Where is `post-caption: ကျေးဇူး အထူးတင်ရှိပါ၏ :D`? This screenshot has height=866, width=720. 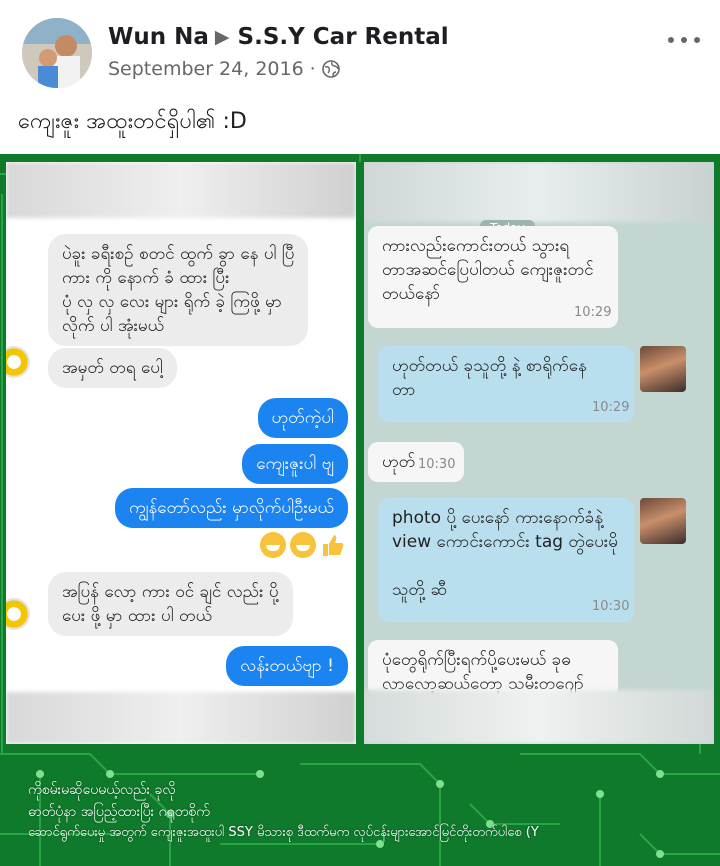 post-caption: ကျေးဇူး အထူးတင်ရှိပါ၏ :D is located at coordinates (132, 121).